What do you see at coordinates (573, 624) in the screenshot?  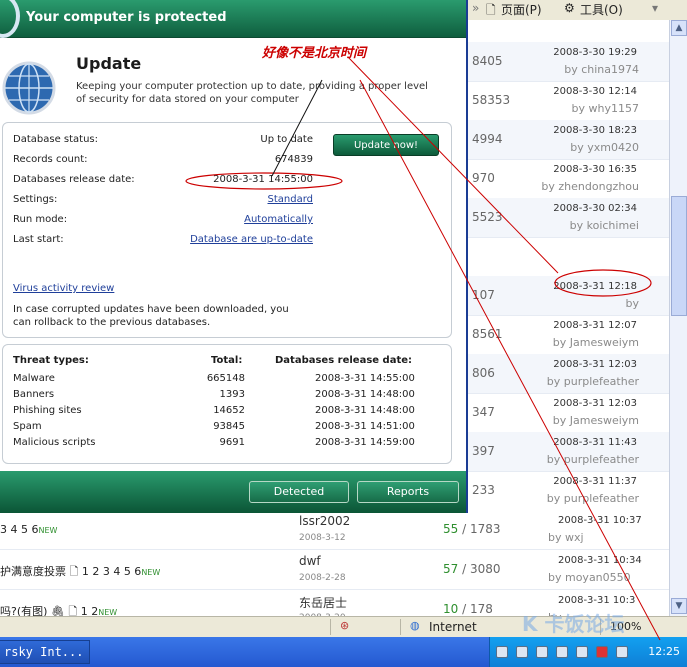 I see `watermark-logo: K 卡饭论坛` at bounding box center [573, 624].